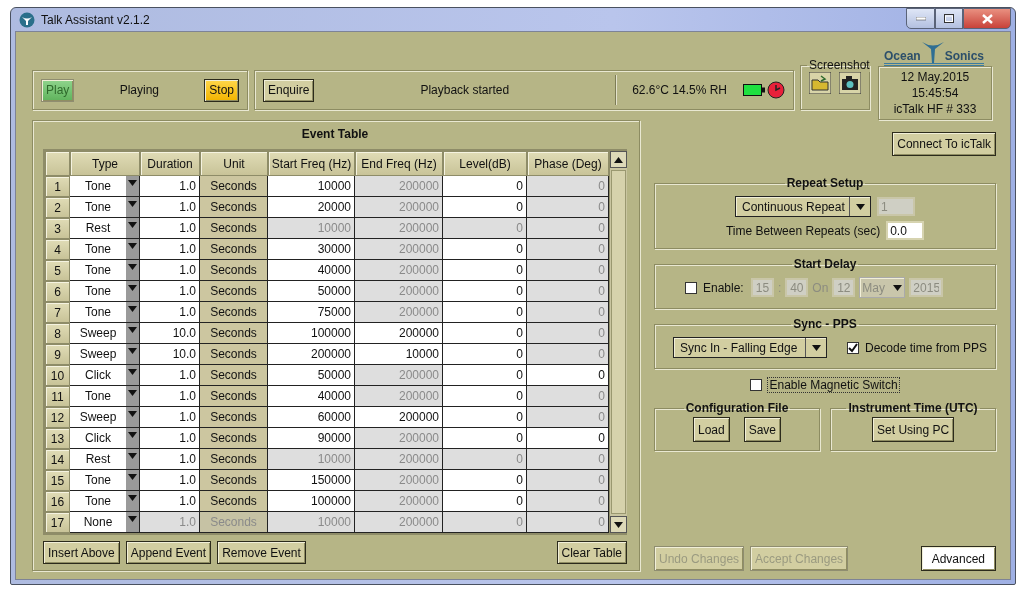  Describe the element at coordinates (105, 163) in the screenshot. I see `column-header: Type` at that location.